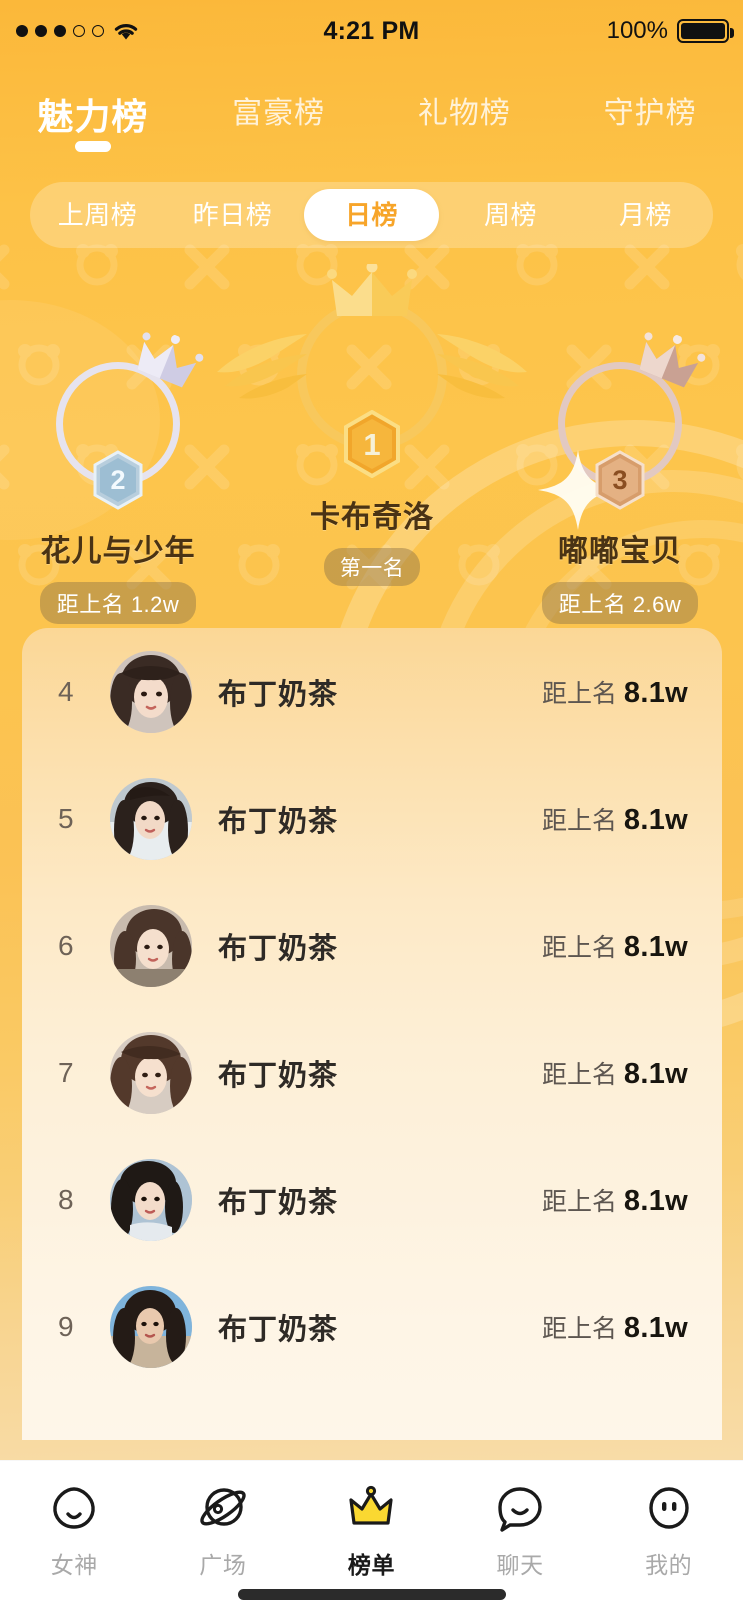 Image resolution: width=743 pixels, height=1617 pixels. What do you see at coordinates (620, 603) in the screenshot?
I see `podium-gap-badge-3: 距上名 2.6w` at bounding box center [620, 603].